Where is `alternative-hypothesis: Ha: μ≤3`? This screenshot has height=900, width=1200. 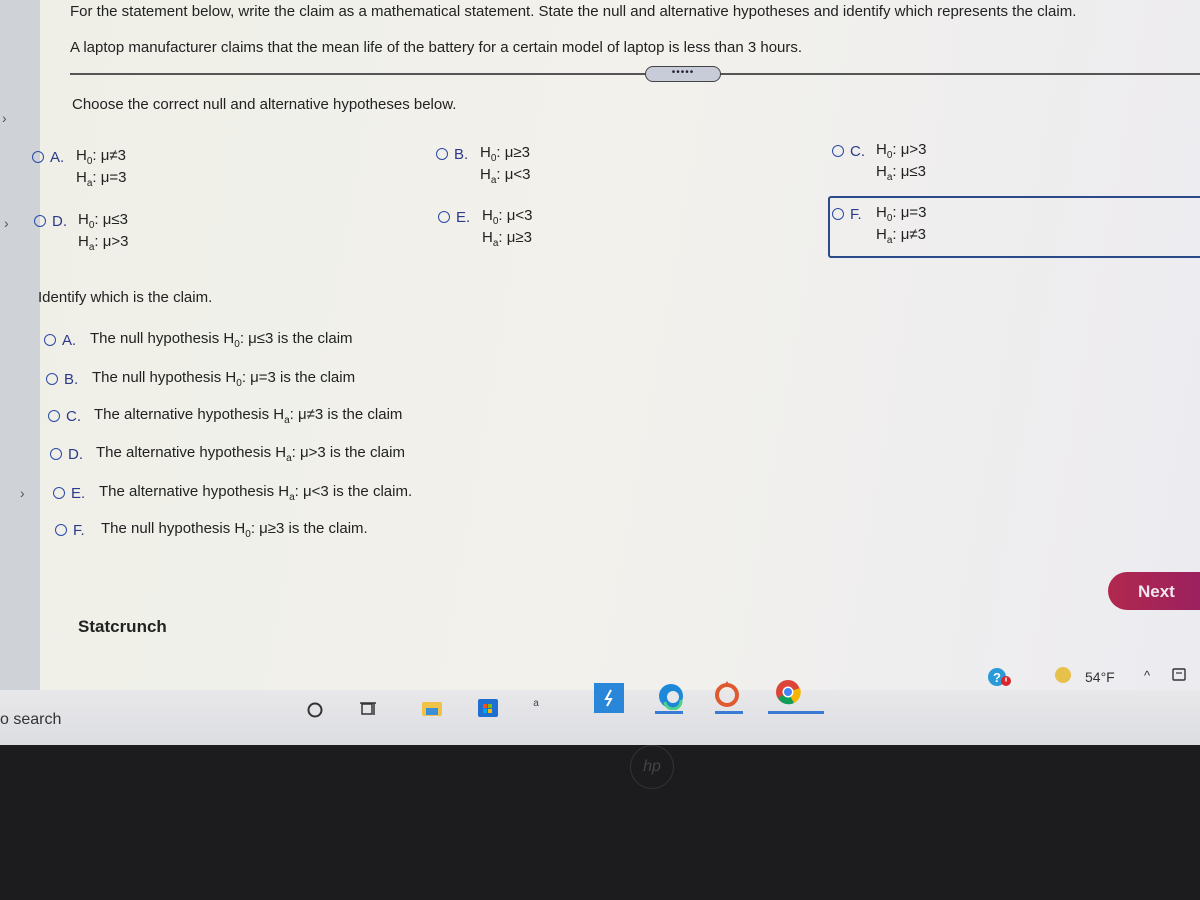 alternative-hypothesis: Ha: μ≤3 is located at coordinates (901, 173).